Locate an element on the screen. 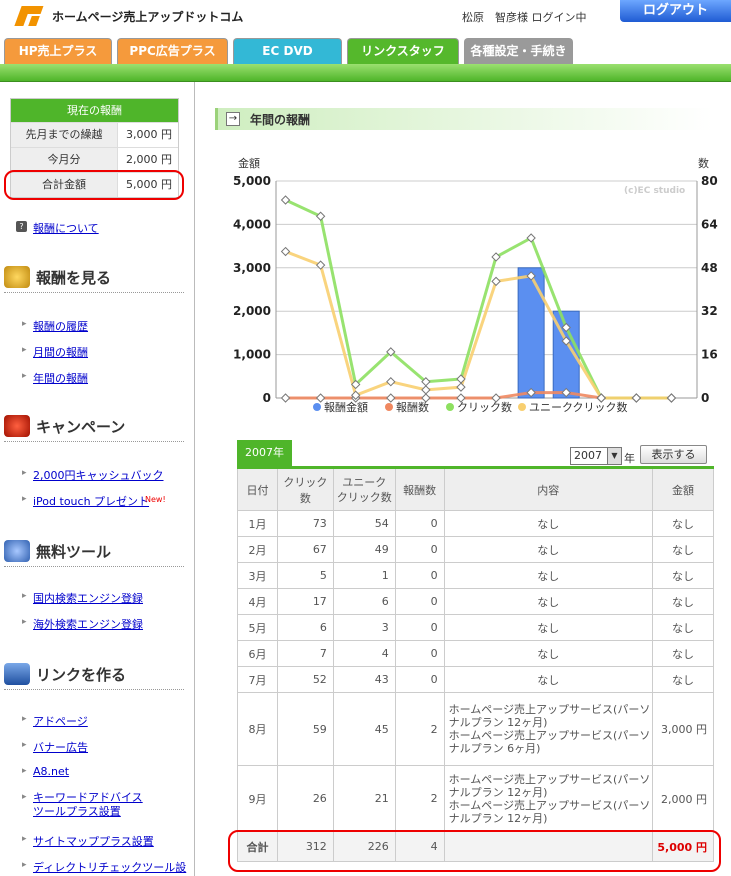  about-reward-link: 報酬について is located at coordinates (66, 228).